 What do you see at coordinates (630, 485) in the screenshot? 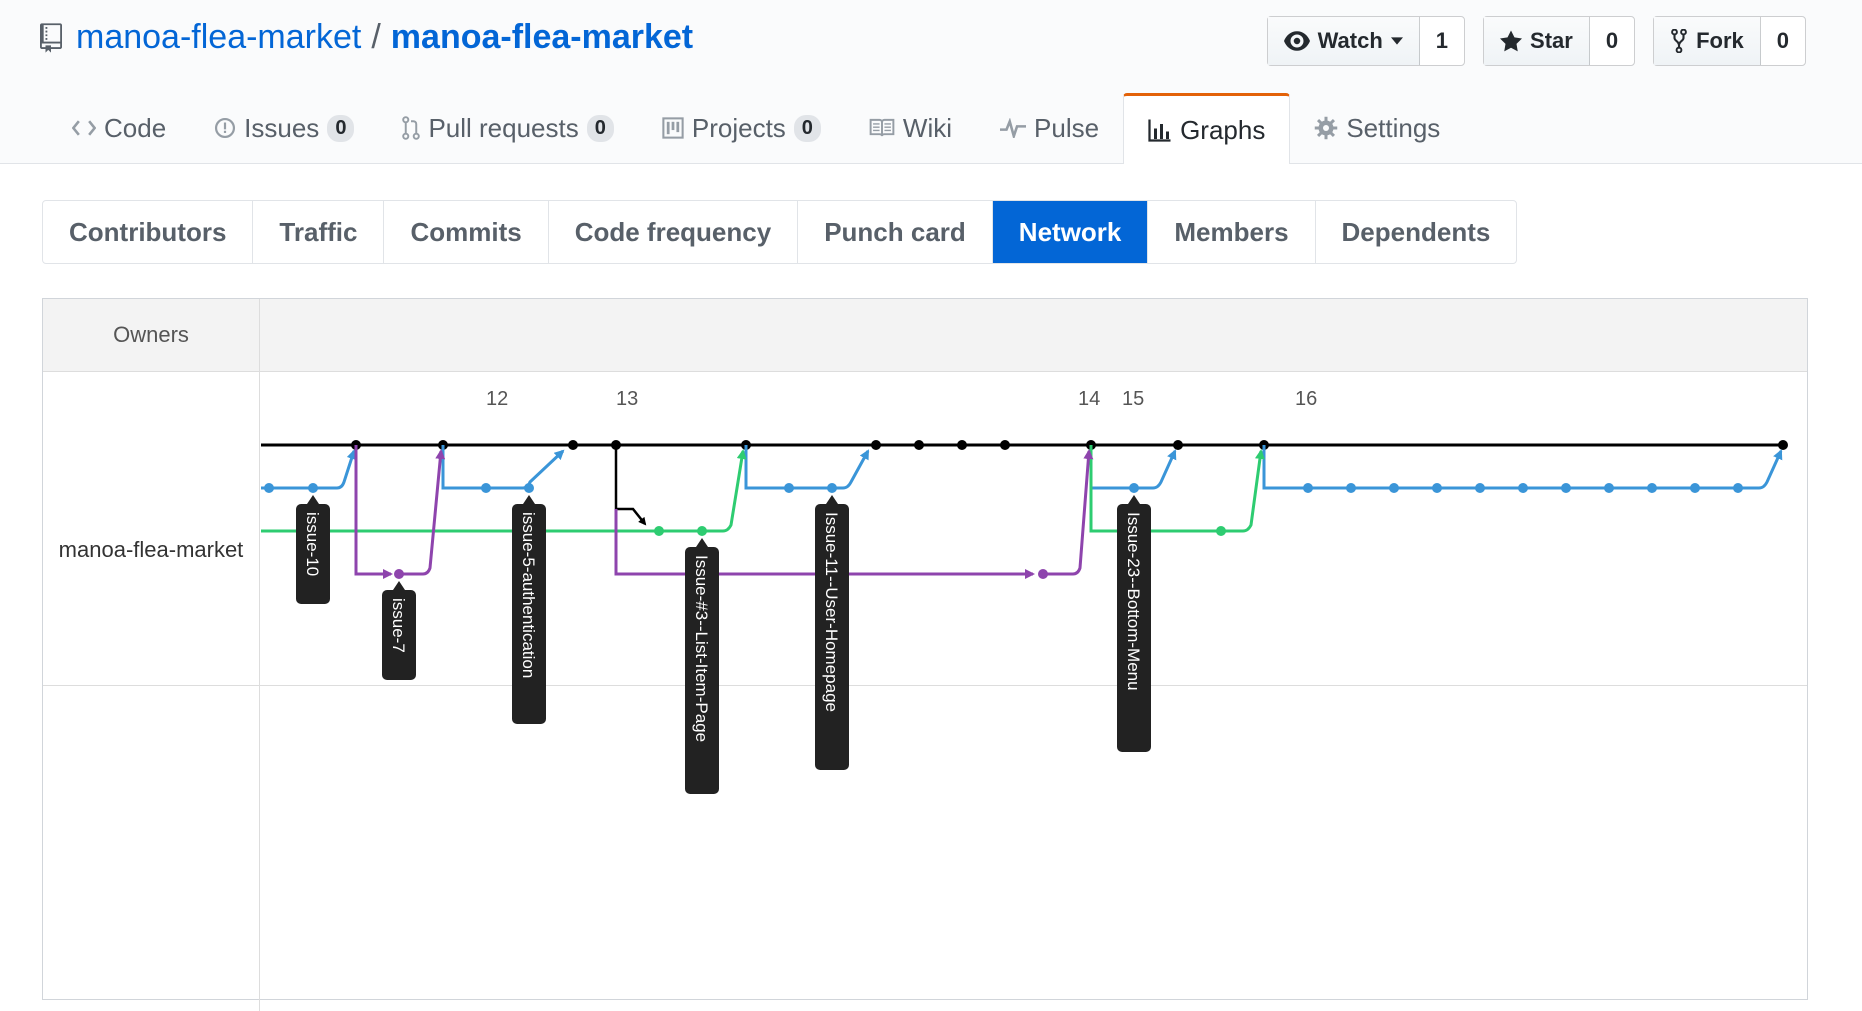
I see `master-branch-out` at bounding box center [630, 485].